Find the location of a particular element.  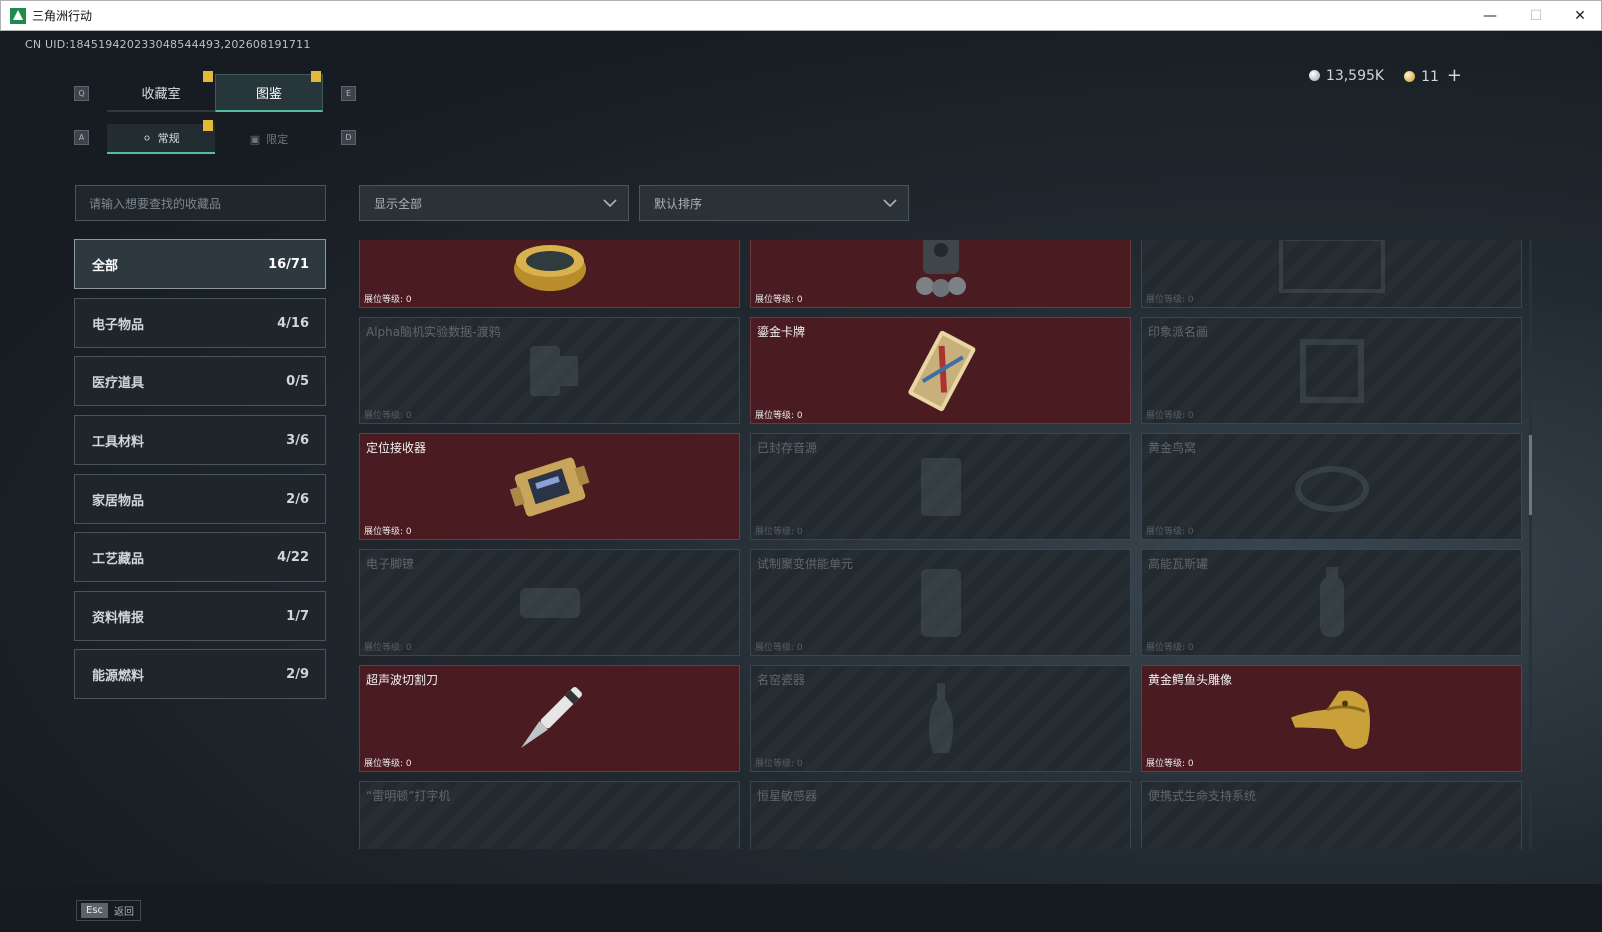

gilded-card-icon is located at coordinates (941, 370).